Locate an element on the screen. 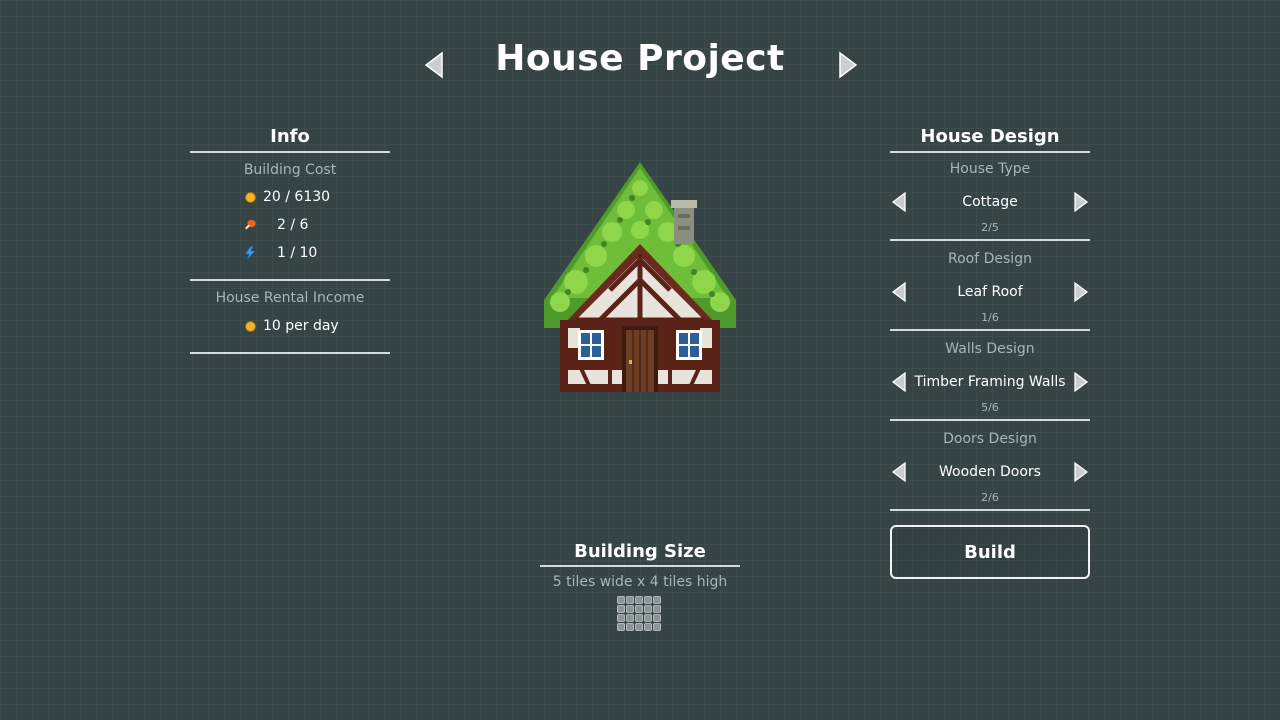 The image size is (1280, 720). roof-design-label: Roof Design is located at coordinates (990, 259).